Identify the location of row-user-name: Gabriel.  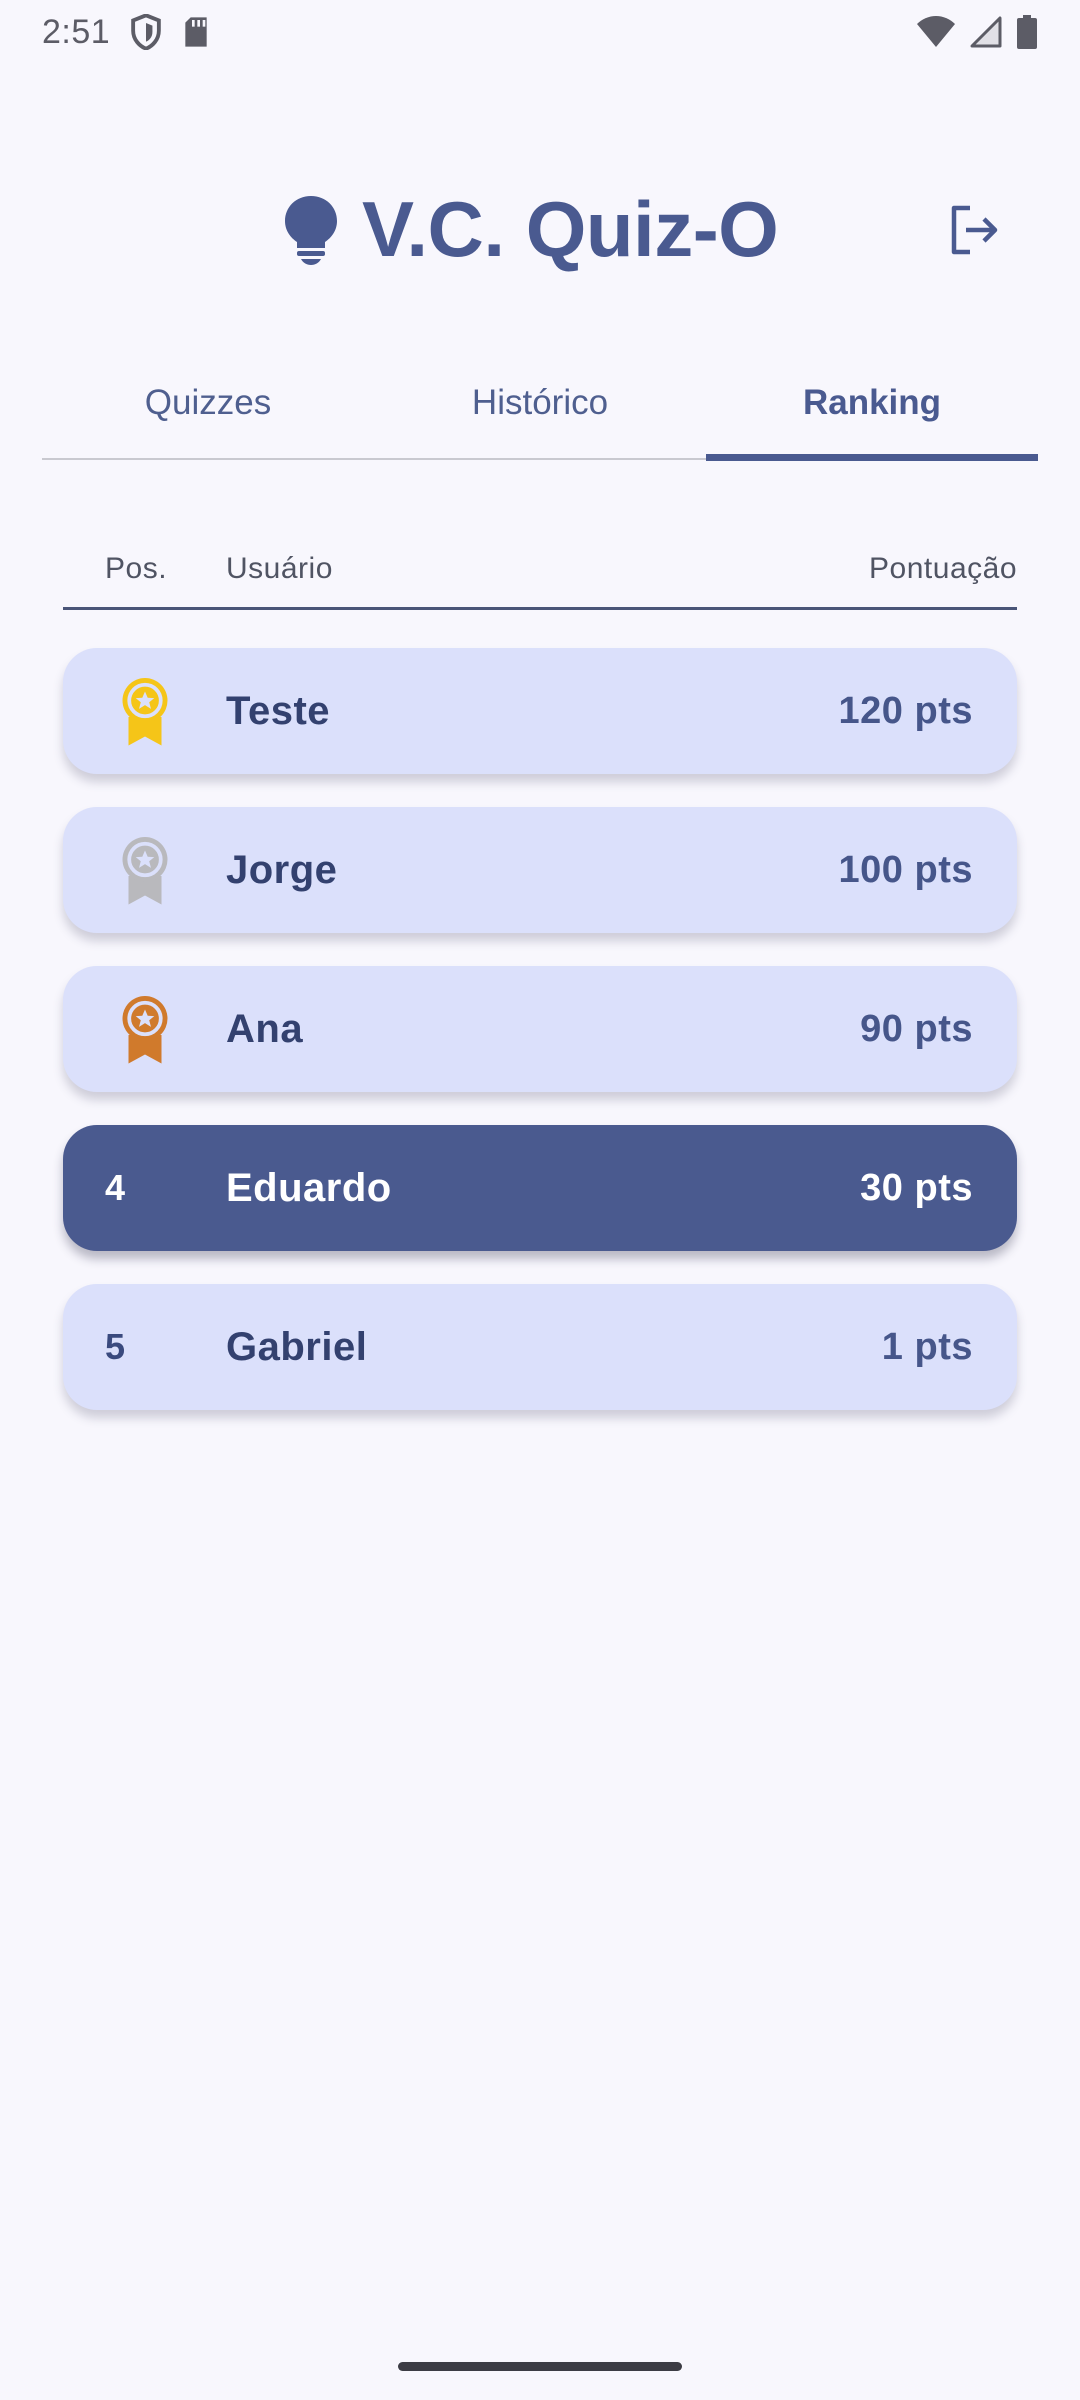
(297, 1346).